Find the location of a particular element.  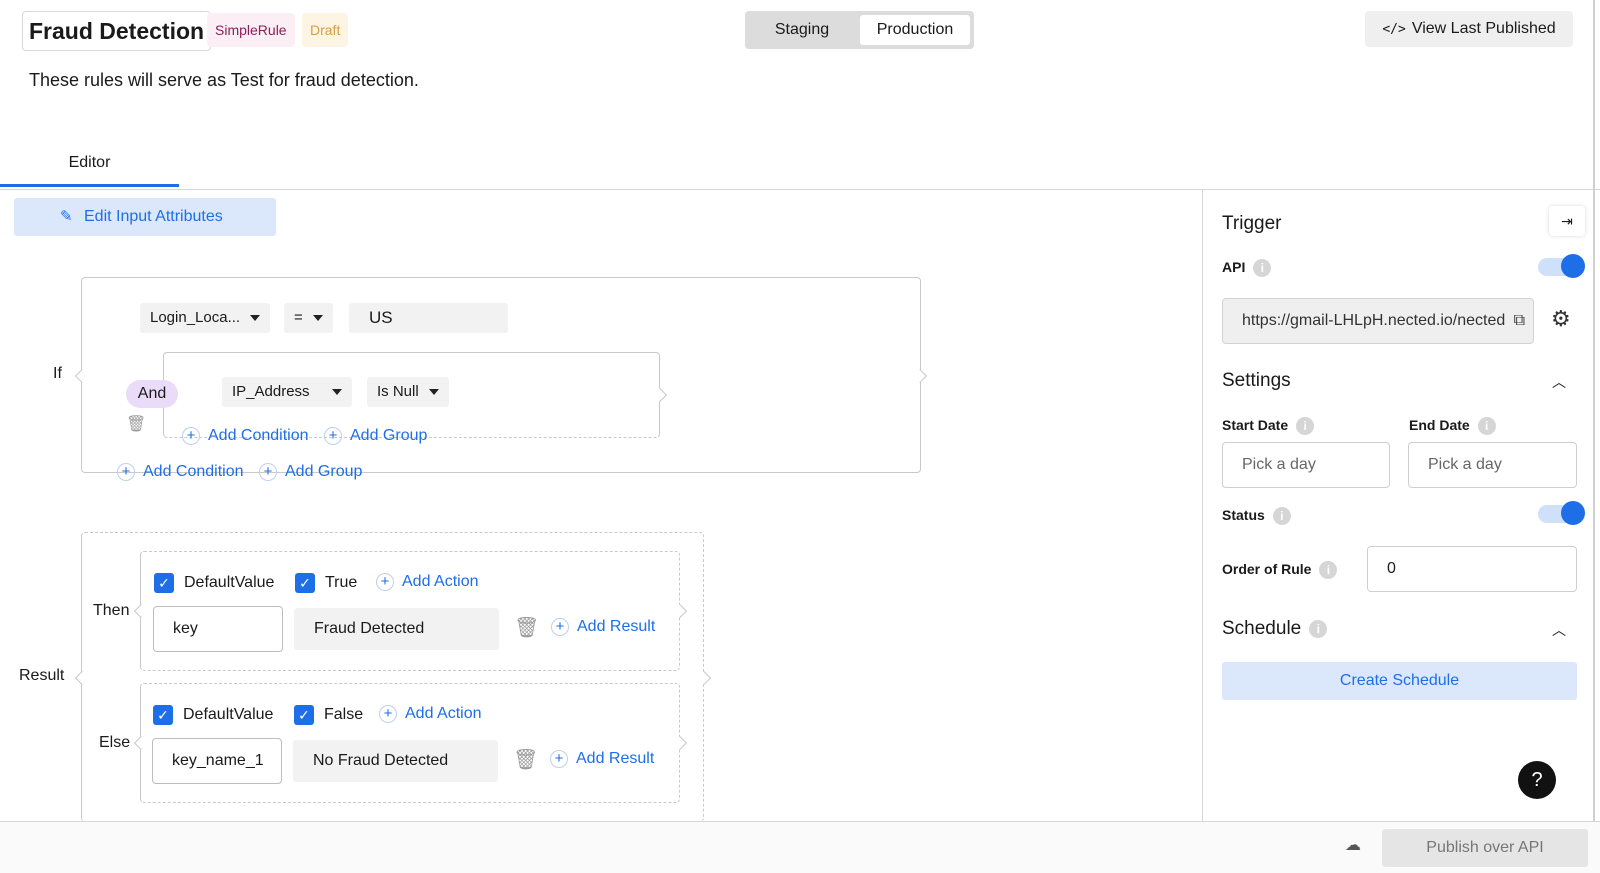

group-condition-operator-value: Is Null is located at coordinates (398, 391).